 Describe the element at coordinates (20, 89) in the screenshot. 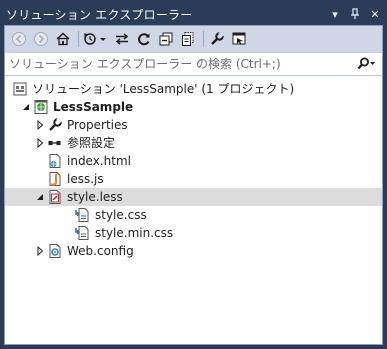

I see `solution-icon` at that location.